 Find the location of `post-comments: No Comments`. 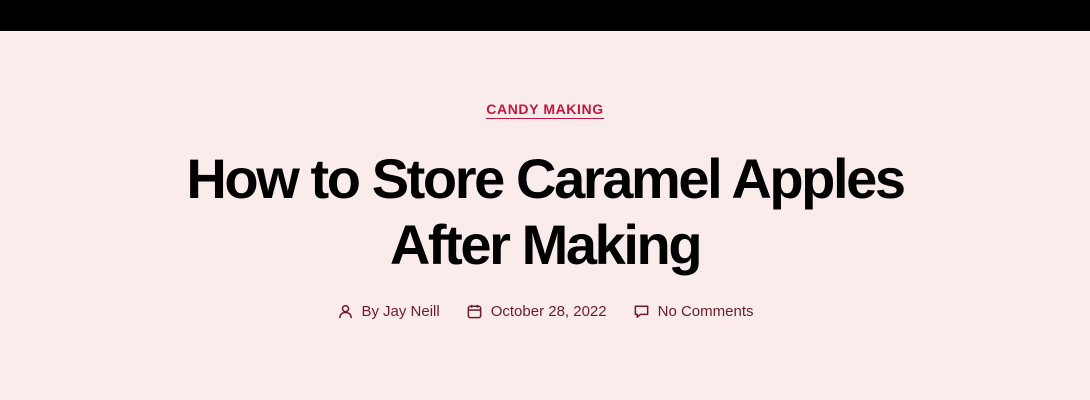

post-comments: No Comments is located at coordinates (693, 311).